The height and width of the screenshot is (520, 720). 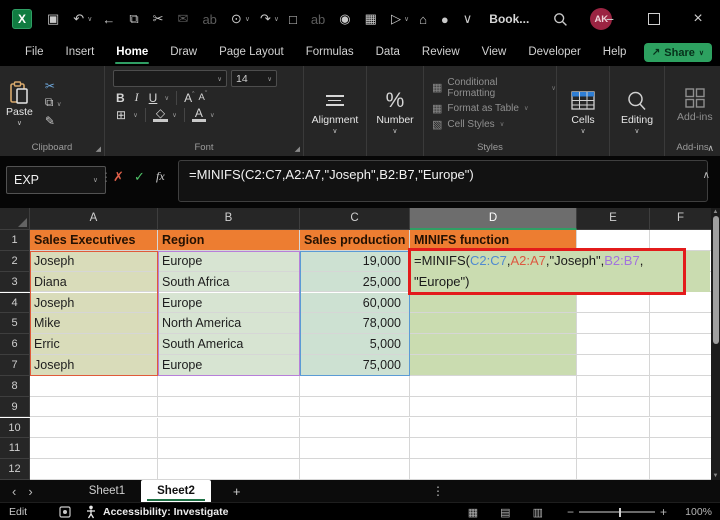 I want to click on row-header-2: 2, so click(x=15, y=261).